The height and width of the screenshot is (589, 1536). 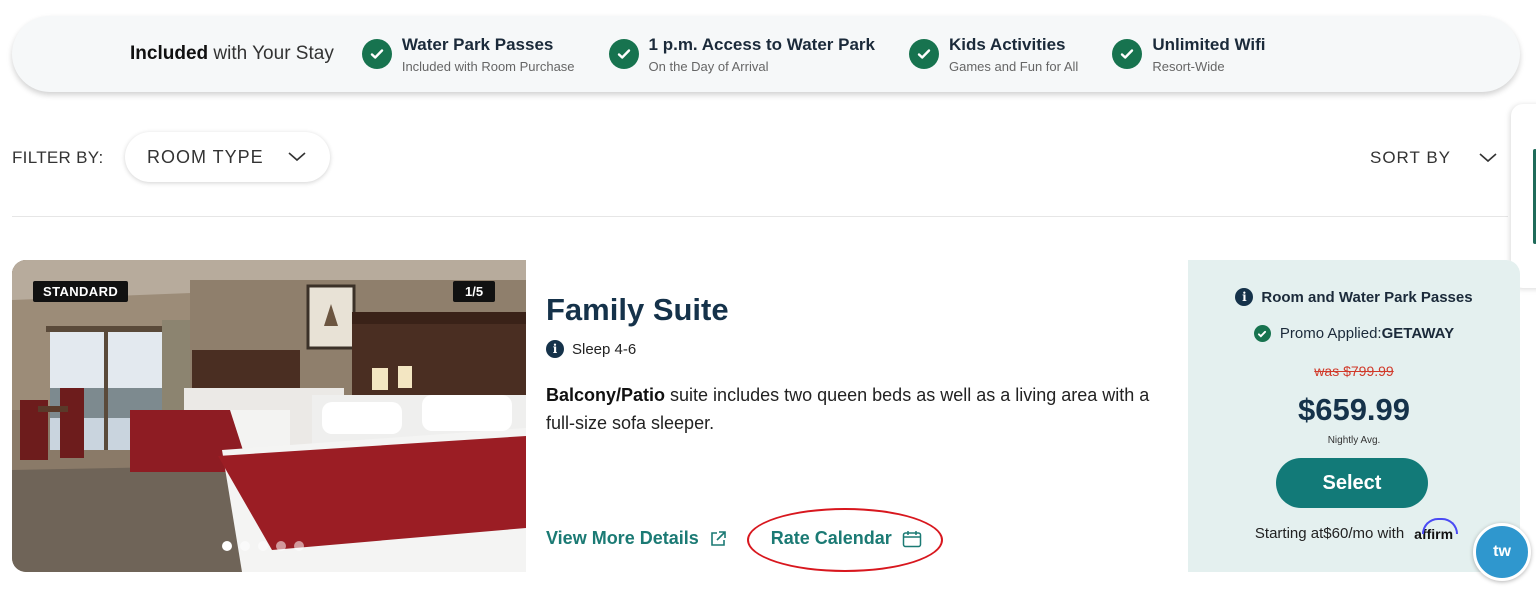 I want to click on perk-subtitle: Included with Room Purchase, so click(x=488, y=66).